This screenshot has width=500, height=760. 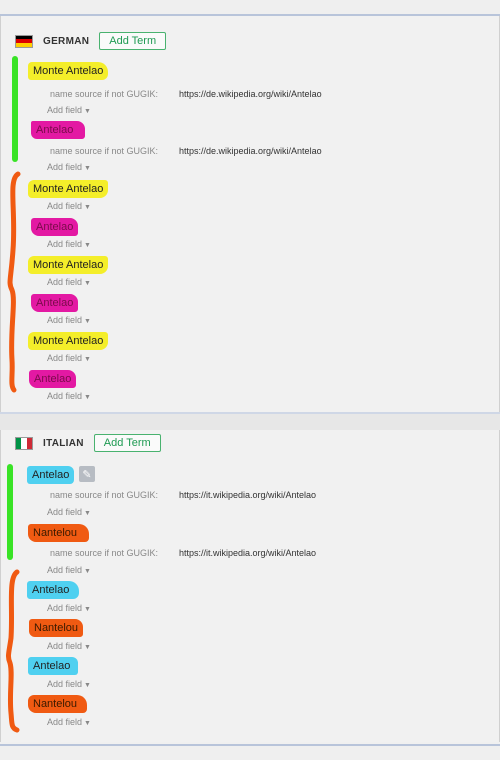 I want to click on term-it-6: Nantelou, so click(x=58, y=704).